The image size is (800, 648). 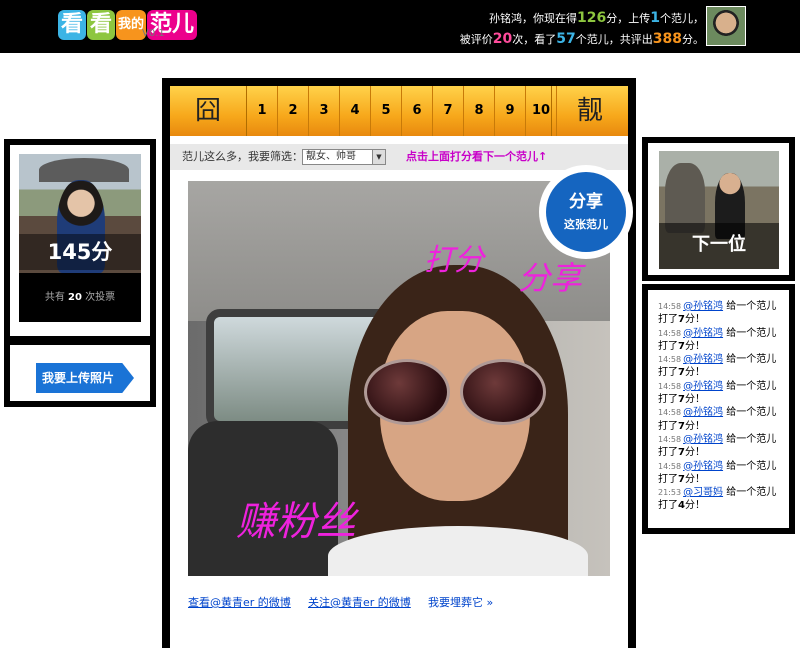 I want to click on chevron-down-icon: ▼, so click(x=378, y=157).